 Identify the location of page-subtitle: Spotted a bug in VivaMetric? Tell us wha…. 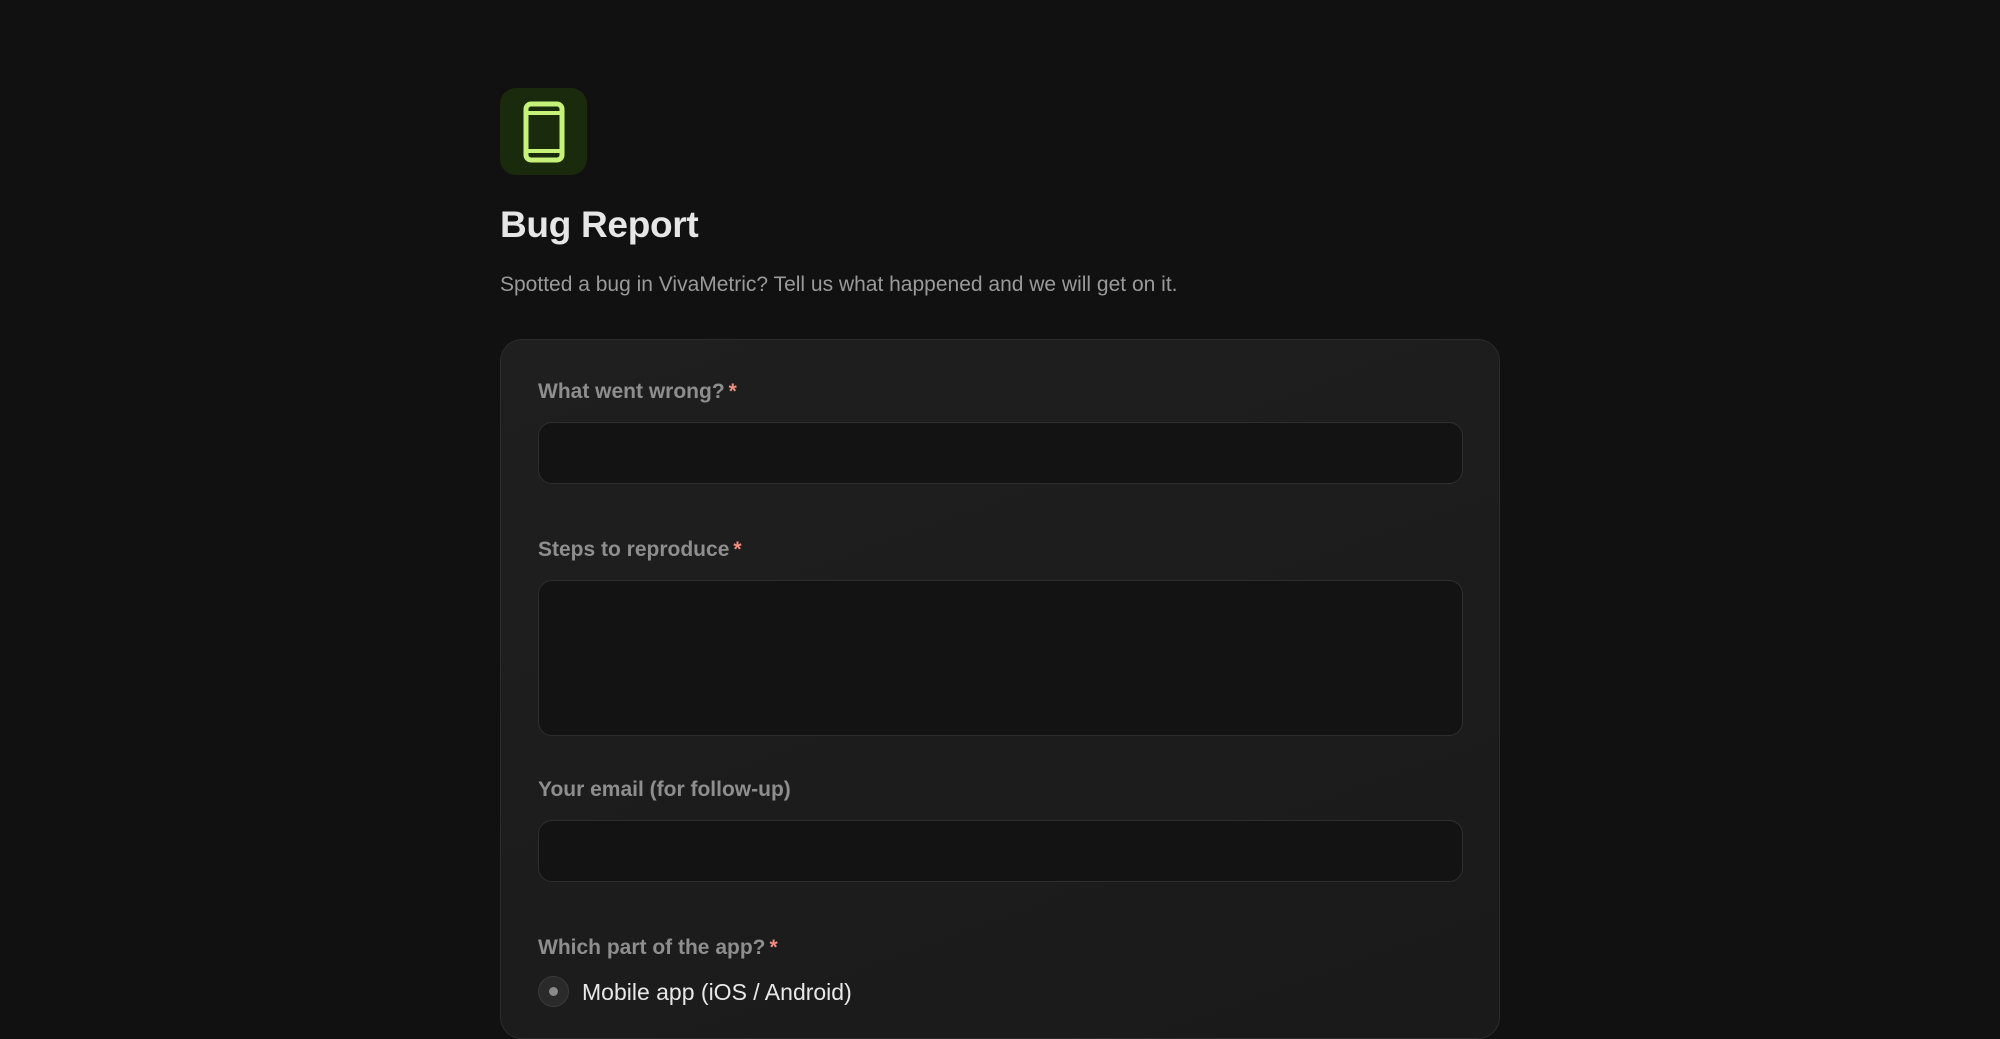
(839, 284).